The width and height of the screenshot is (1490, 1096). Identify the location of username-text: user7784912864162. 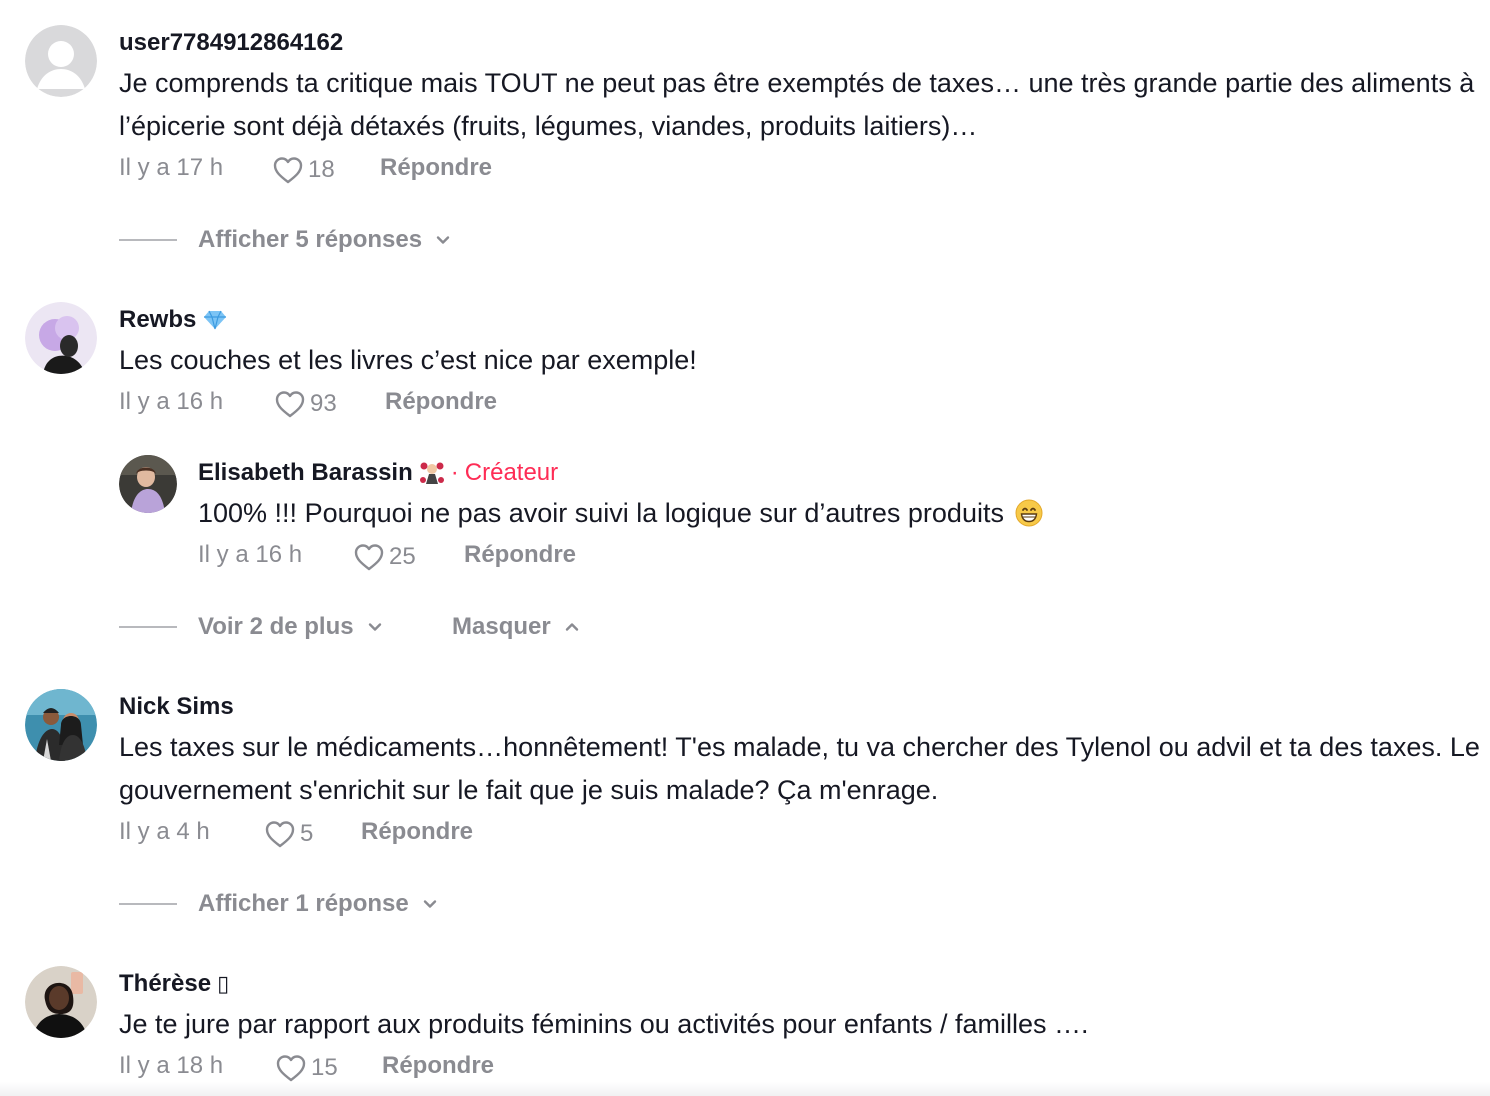
(231, 43).